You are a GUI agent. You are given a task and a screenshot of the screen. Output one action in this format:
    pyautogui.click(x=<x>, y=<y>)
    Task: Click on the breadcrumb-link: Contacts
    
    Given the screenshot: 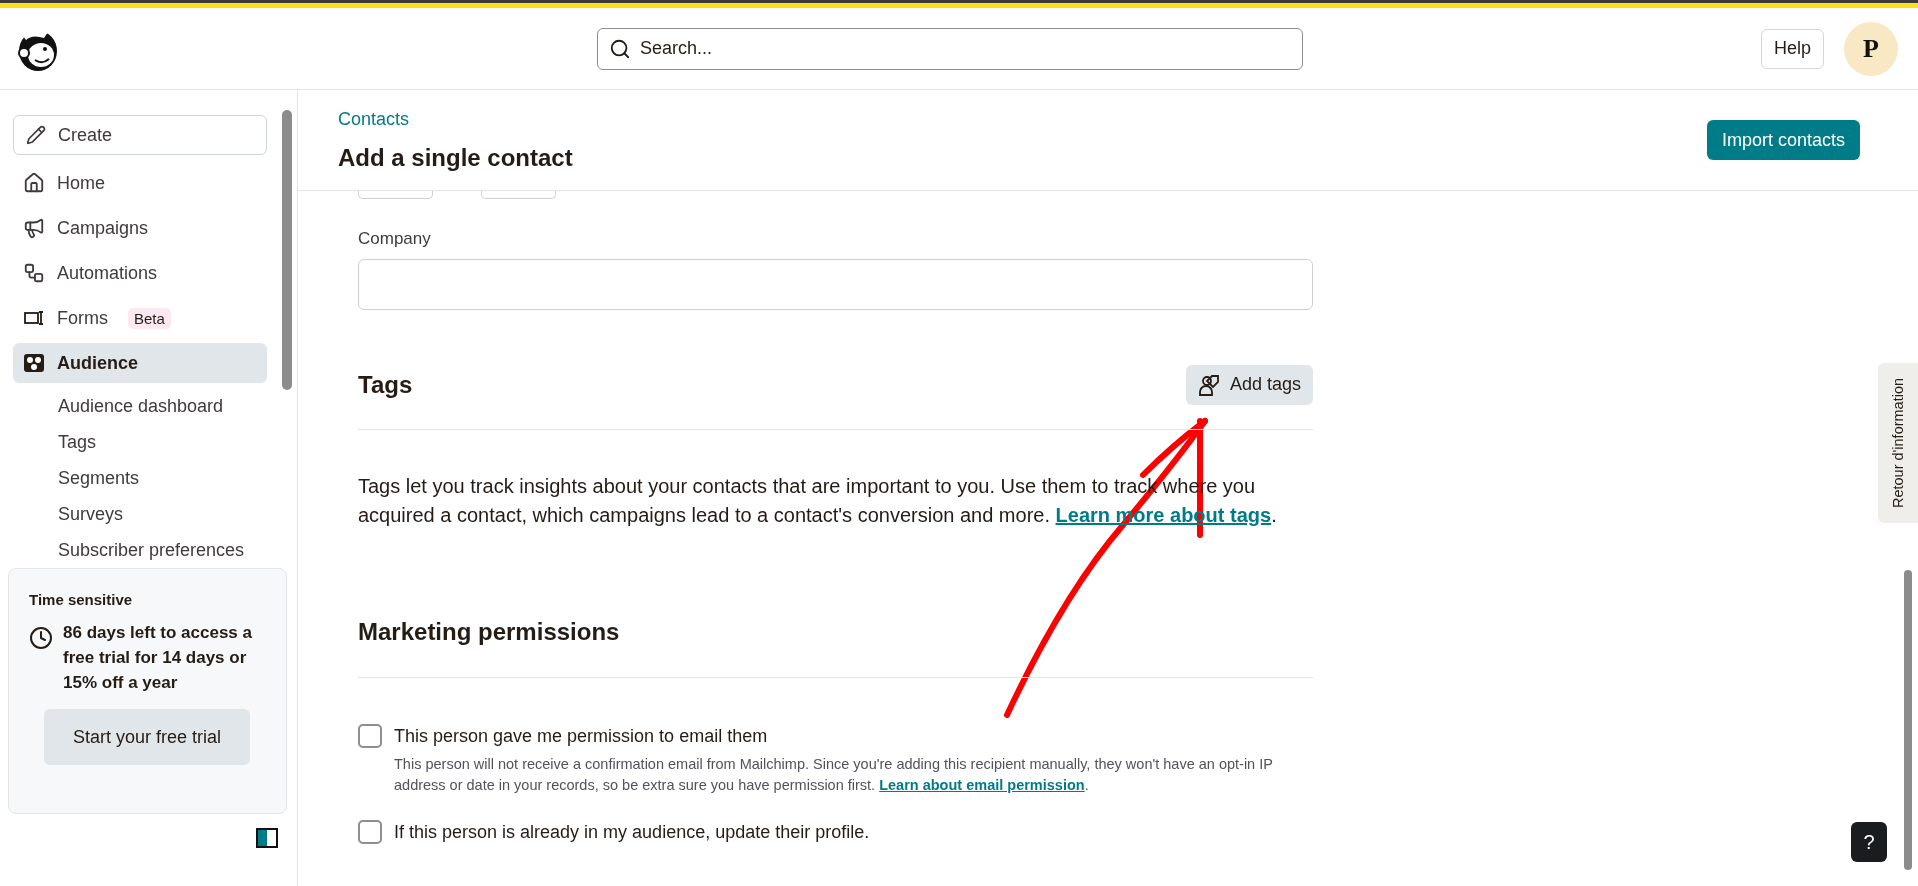 What is the action you would take?
    pyautogui.click(x=455, y=119)
    